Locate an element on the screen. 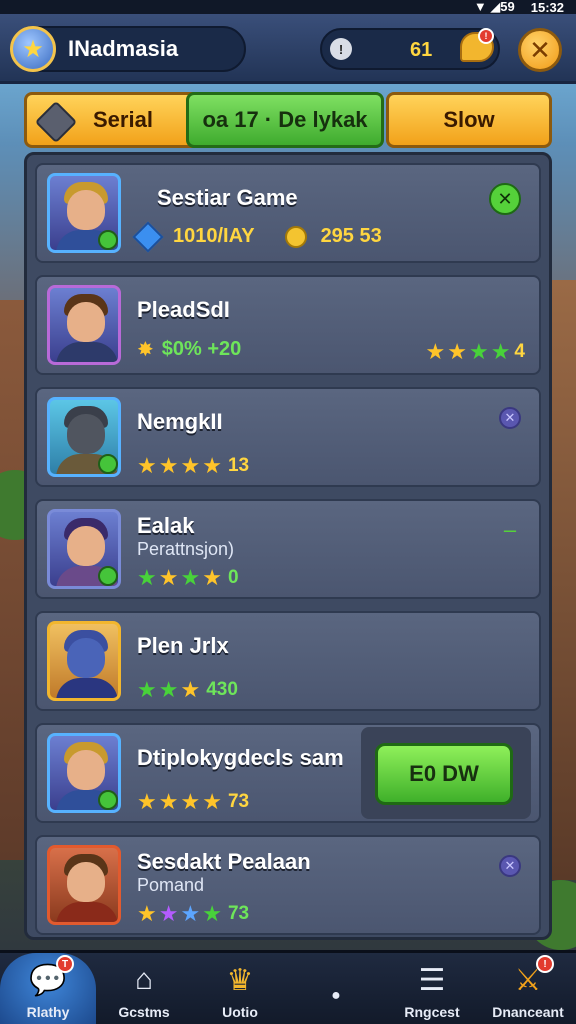 This screenshot has height=1024, width=576. list-item: PleadSdI ✸ $0% +20 ★ ★ ★ ★ 4 is located at coordinates (288, 325).